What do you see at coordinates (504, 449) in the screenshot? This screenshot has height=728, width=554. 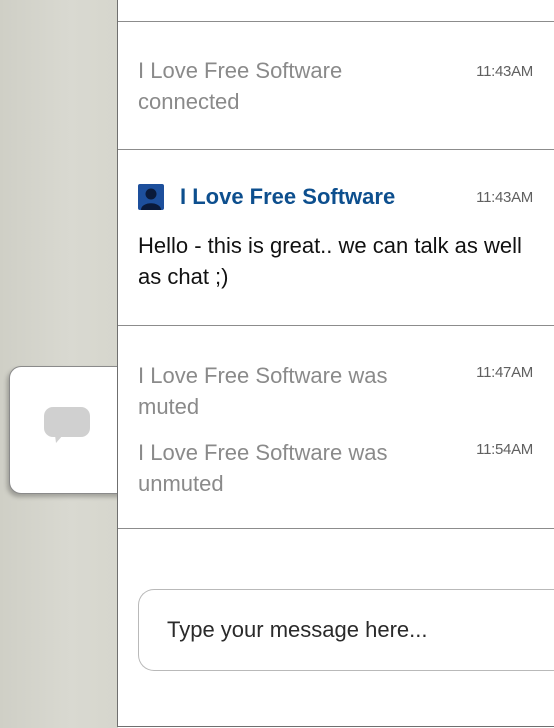 I see `timestamp-unmuted: 11:54AM` at bounding box center [504, 449].